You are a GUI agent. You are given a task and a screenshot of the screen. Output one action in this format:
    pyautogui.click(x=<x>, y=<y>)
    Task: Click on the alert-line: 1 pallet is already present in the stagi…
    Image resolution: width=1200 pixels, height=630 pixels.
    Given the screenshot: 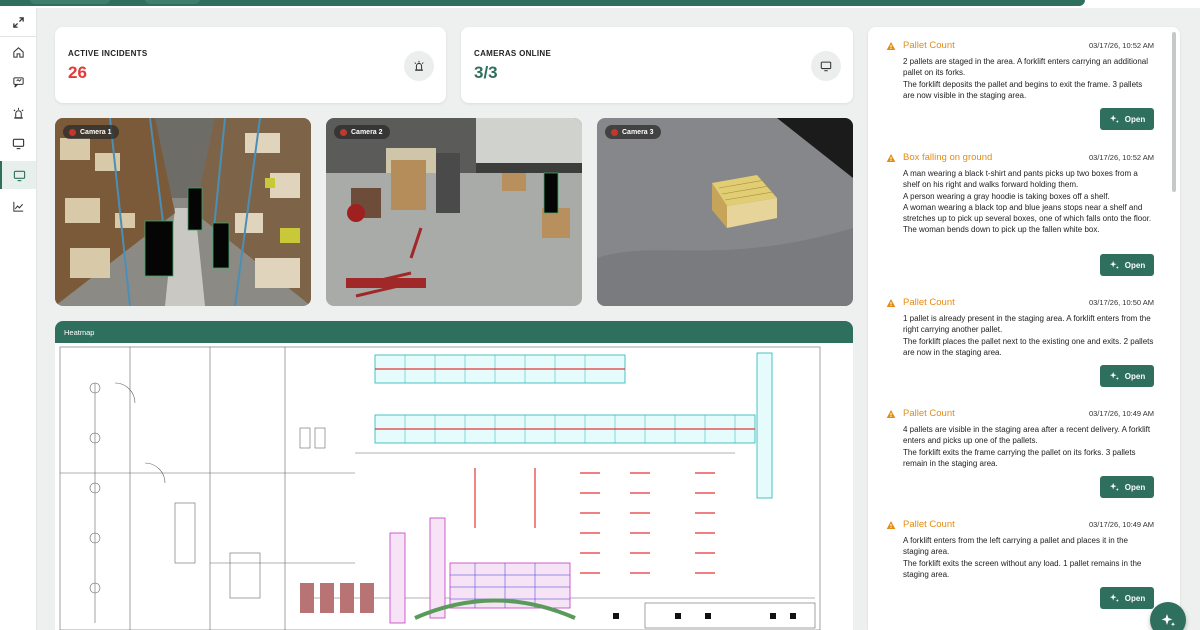 What is the action you would take?
    pyautogui.click(x=1027, y=324)
    